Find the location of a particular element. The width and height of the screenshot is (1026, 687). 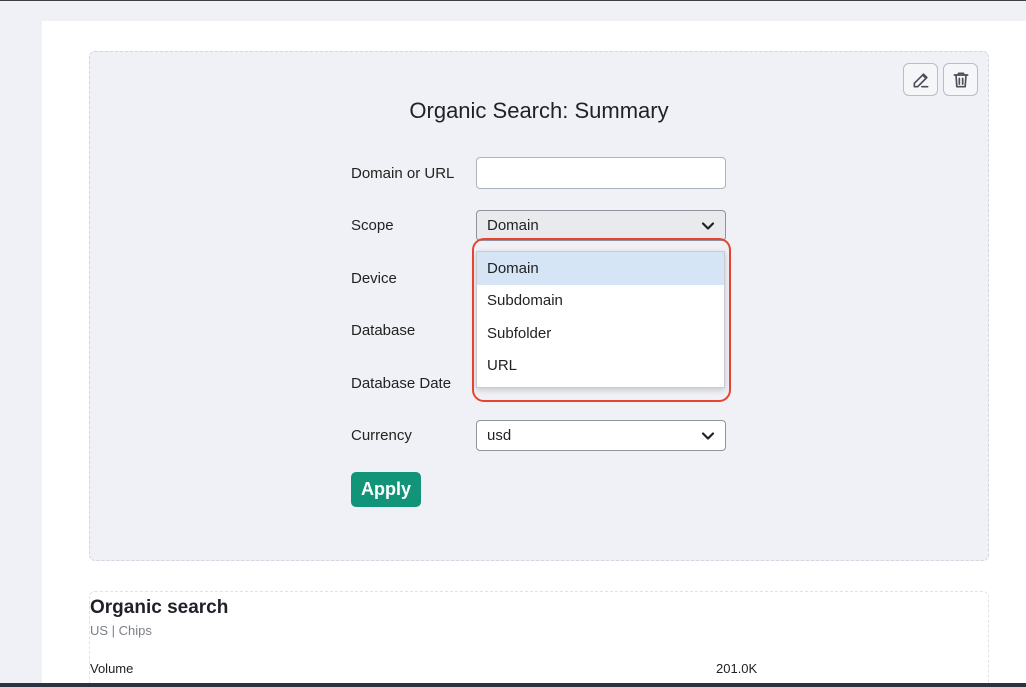

currency-select: usd is located at coordinates (601, 435).